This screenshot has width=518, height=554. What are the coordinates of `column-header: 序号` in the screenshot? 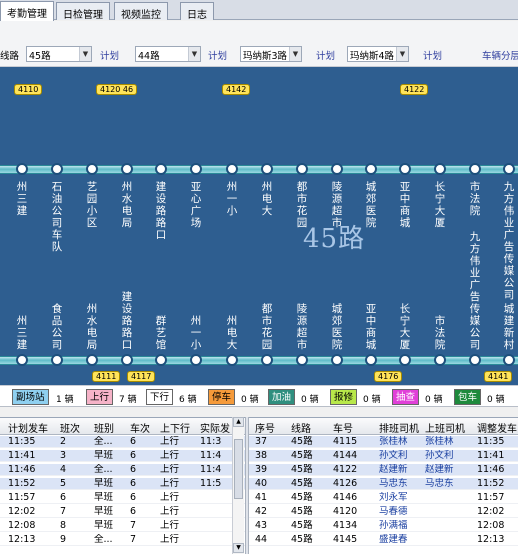 It's located at (265, 427).